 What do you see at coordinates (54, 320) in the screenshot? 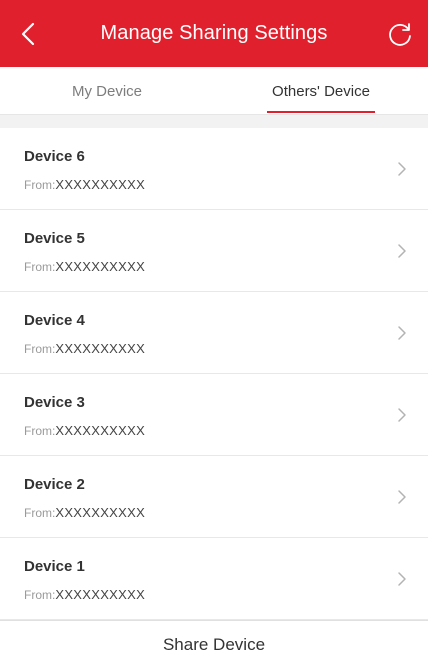
I see `device-name: Device 4` at bounding box center [54, 320].